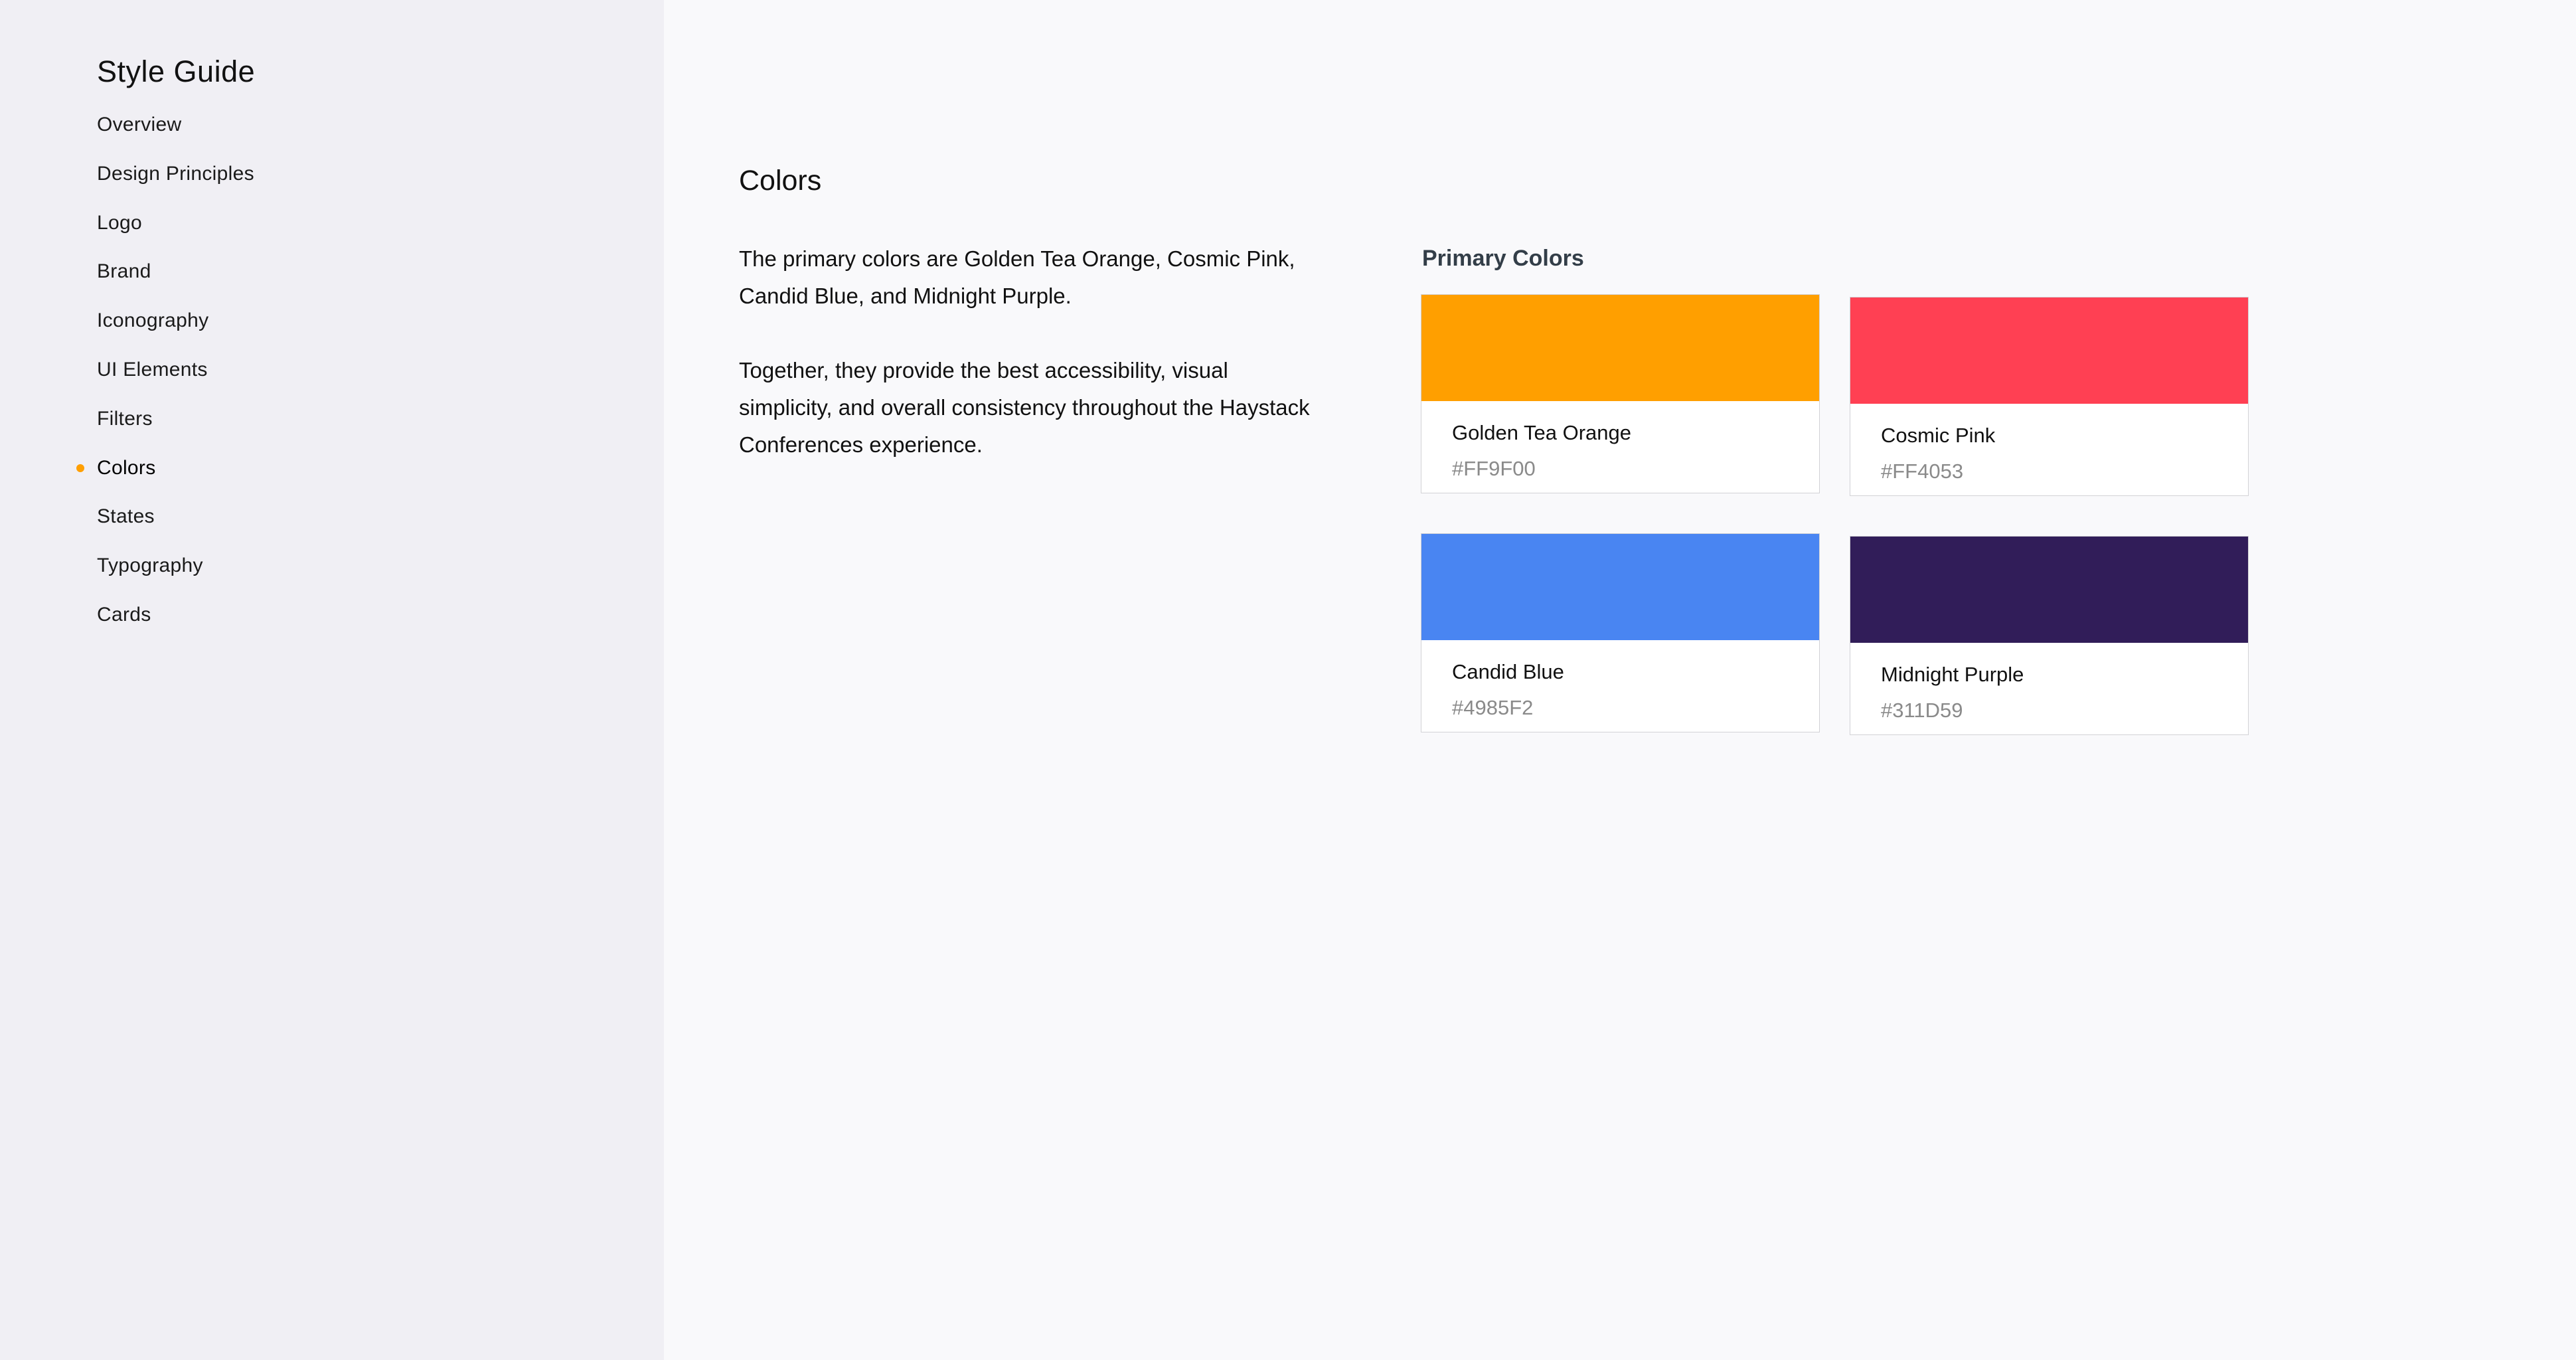 The height and width of the screenshot is (1360, 2576). Describe the element at coordinates (332, 474) in the screenshot. I see `sidebar-item-colors: Colors` at that location.